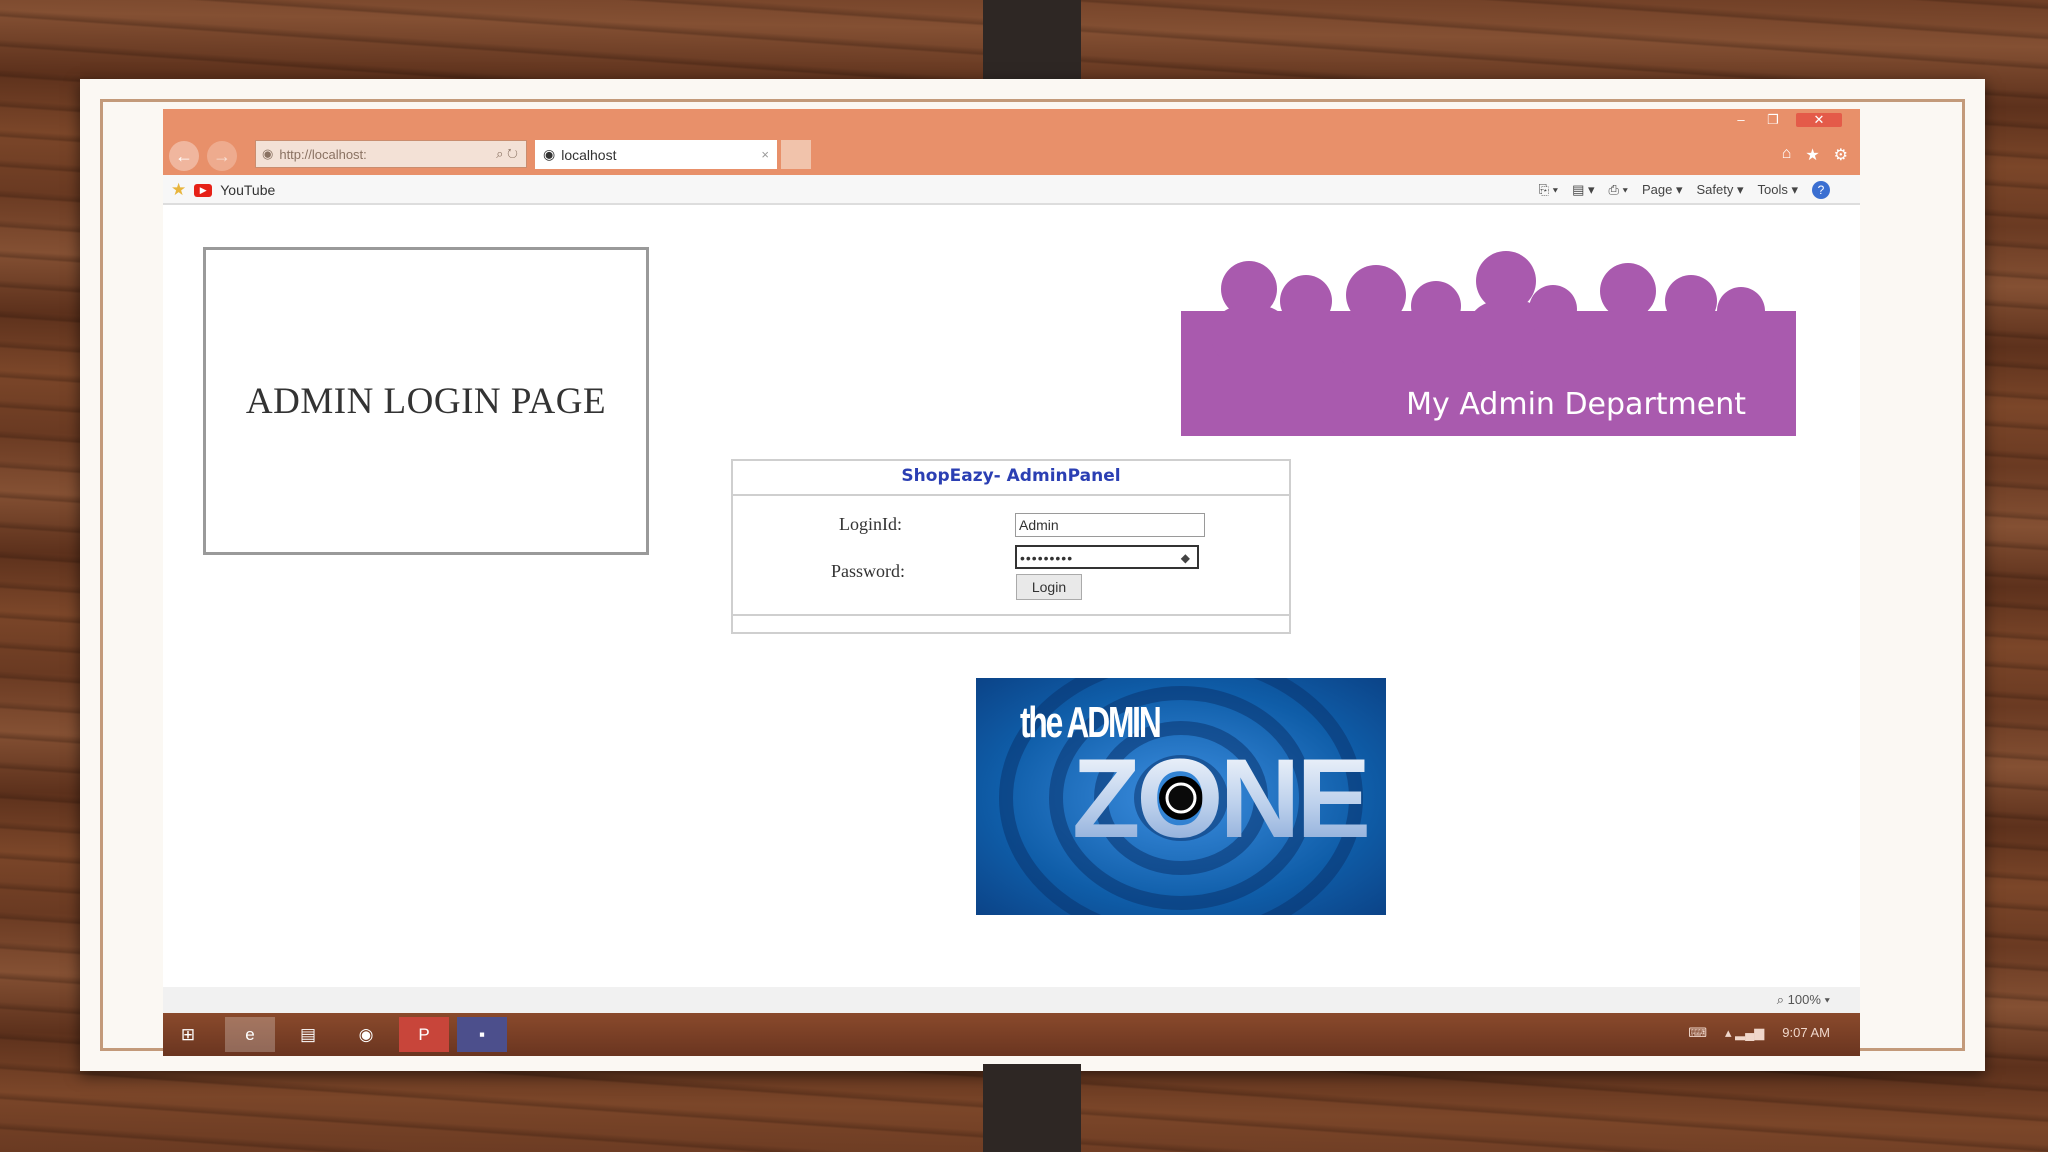 Image resolution: width=2048 pixels, height=1152 pixels. Describe the element at coordinates (870, 524) in the screenshot. I see `loginid-label: LoginId:` at that location.